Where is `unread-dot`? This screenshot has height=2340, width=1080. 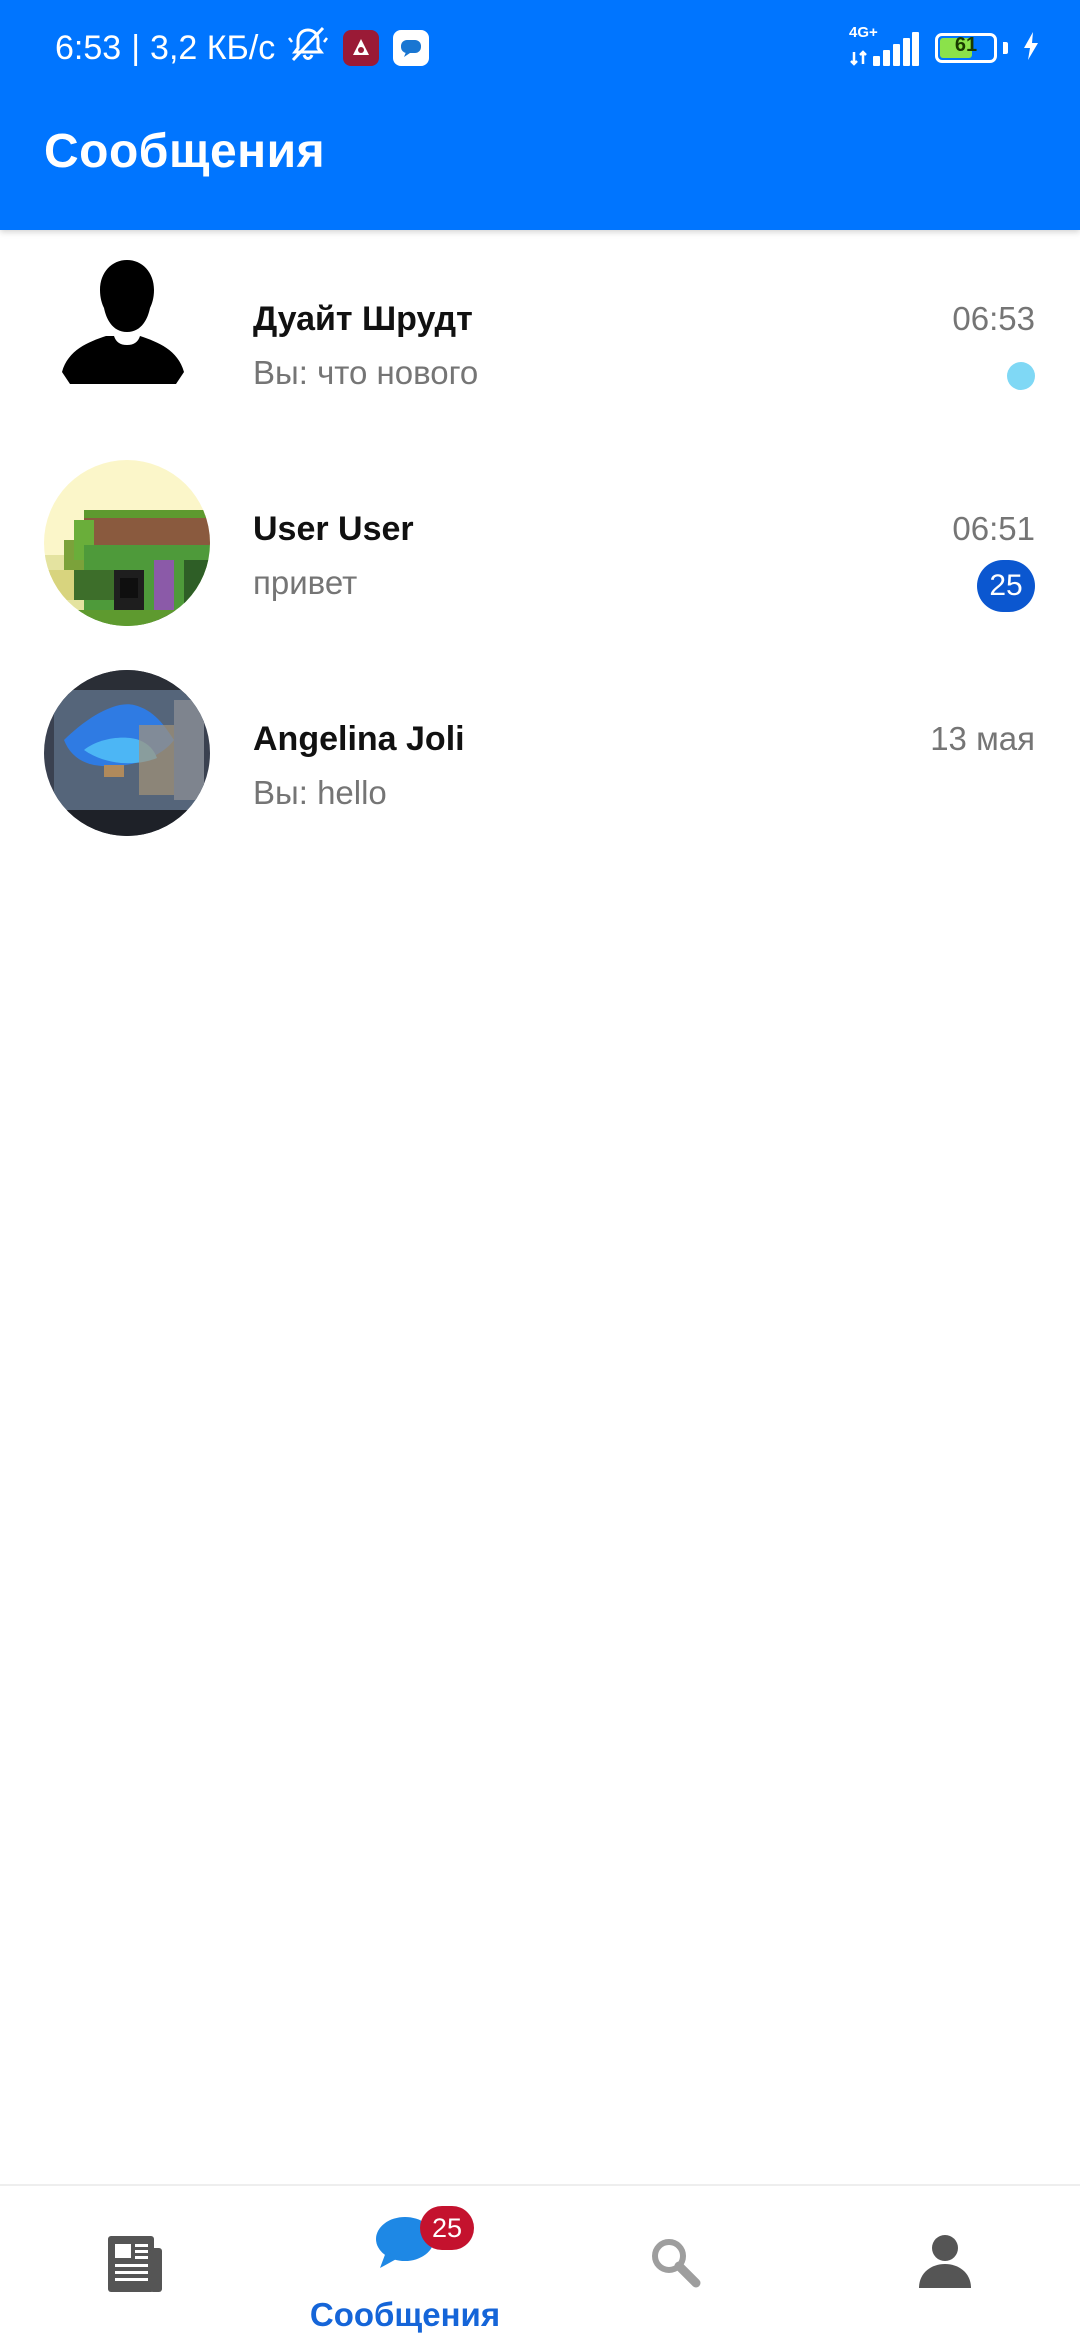 unread-dot is located at coordinates (1021, 376).